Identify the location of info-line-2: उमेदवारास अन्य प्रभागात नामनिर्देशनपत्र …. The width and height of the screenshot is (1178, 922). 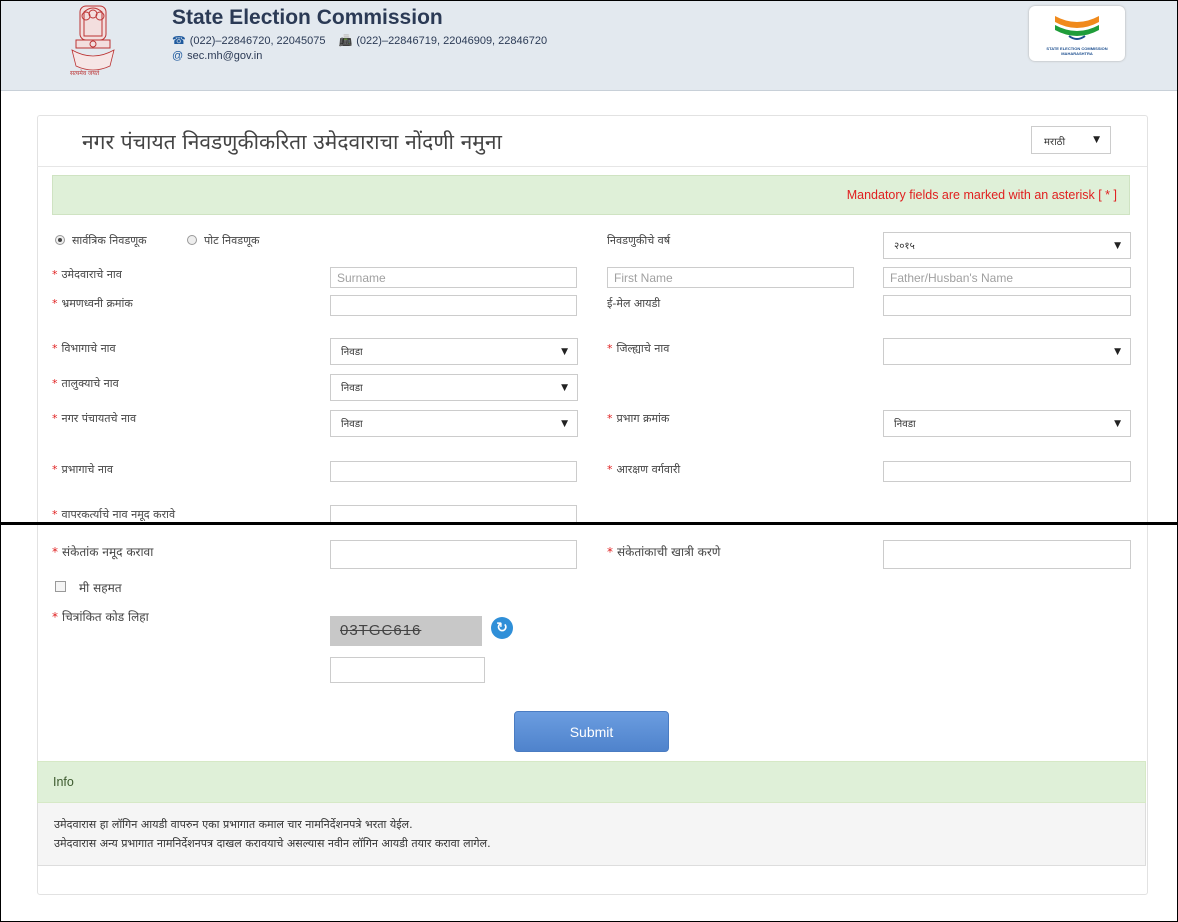
(272, 843).